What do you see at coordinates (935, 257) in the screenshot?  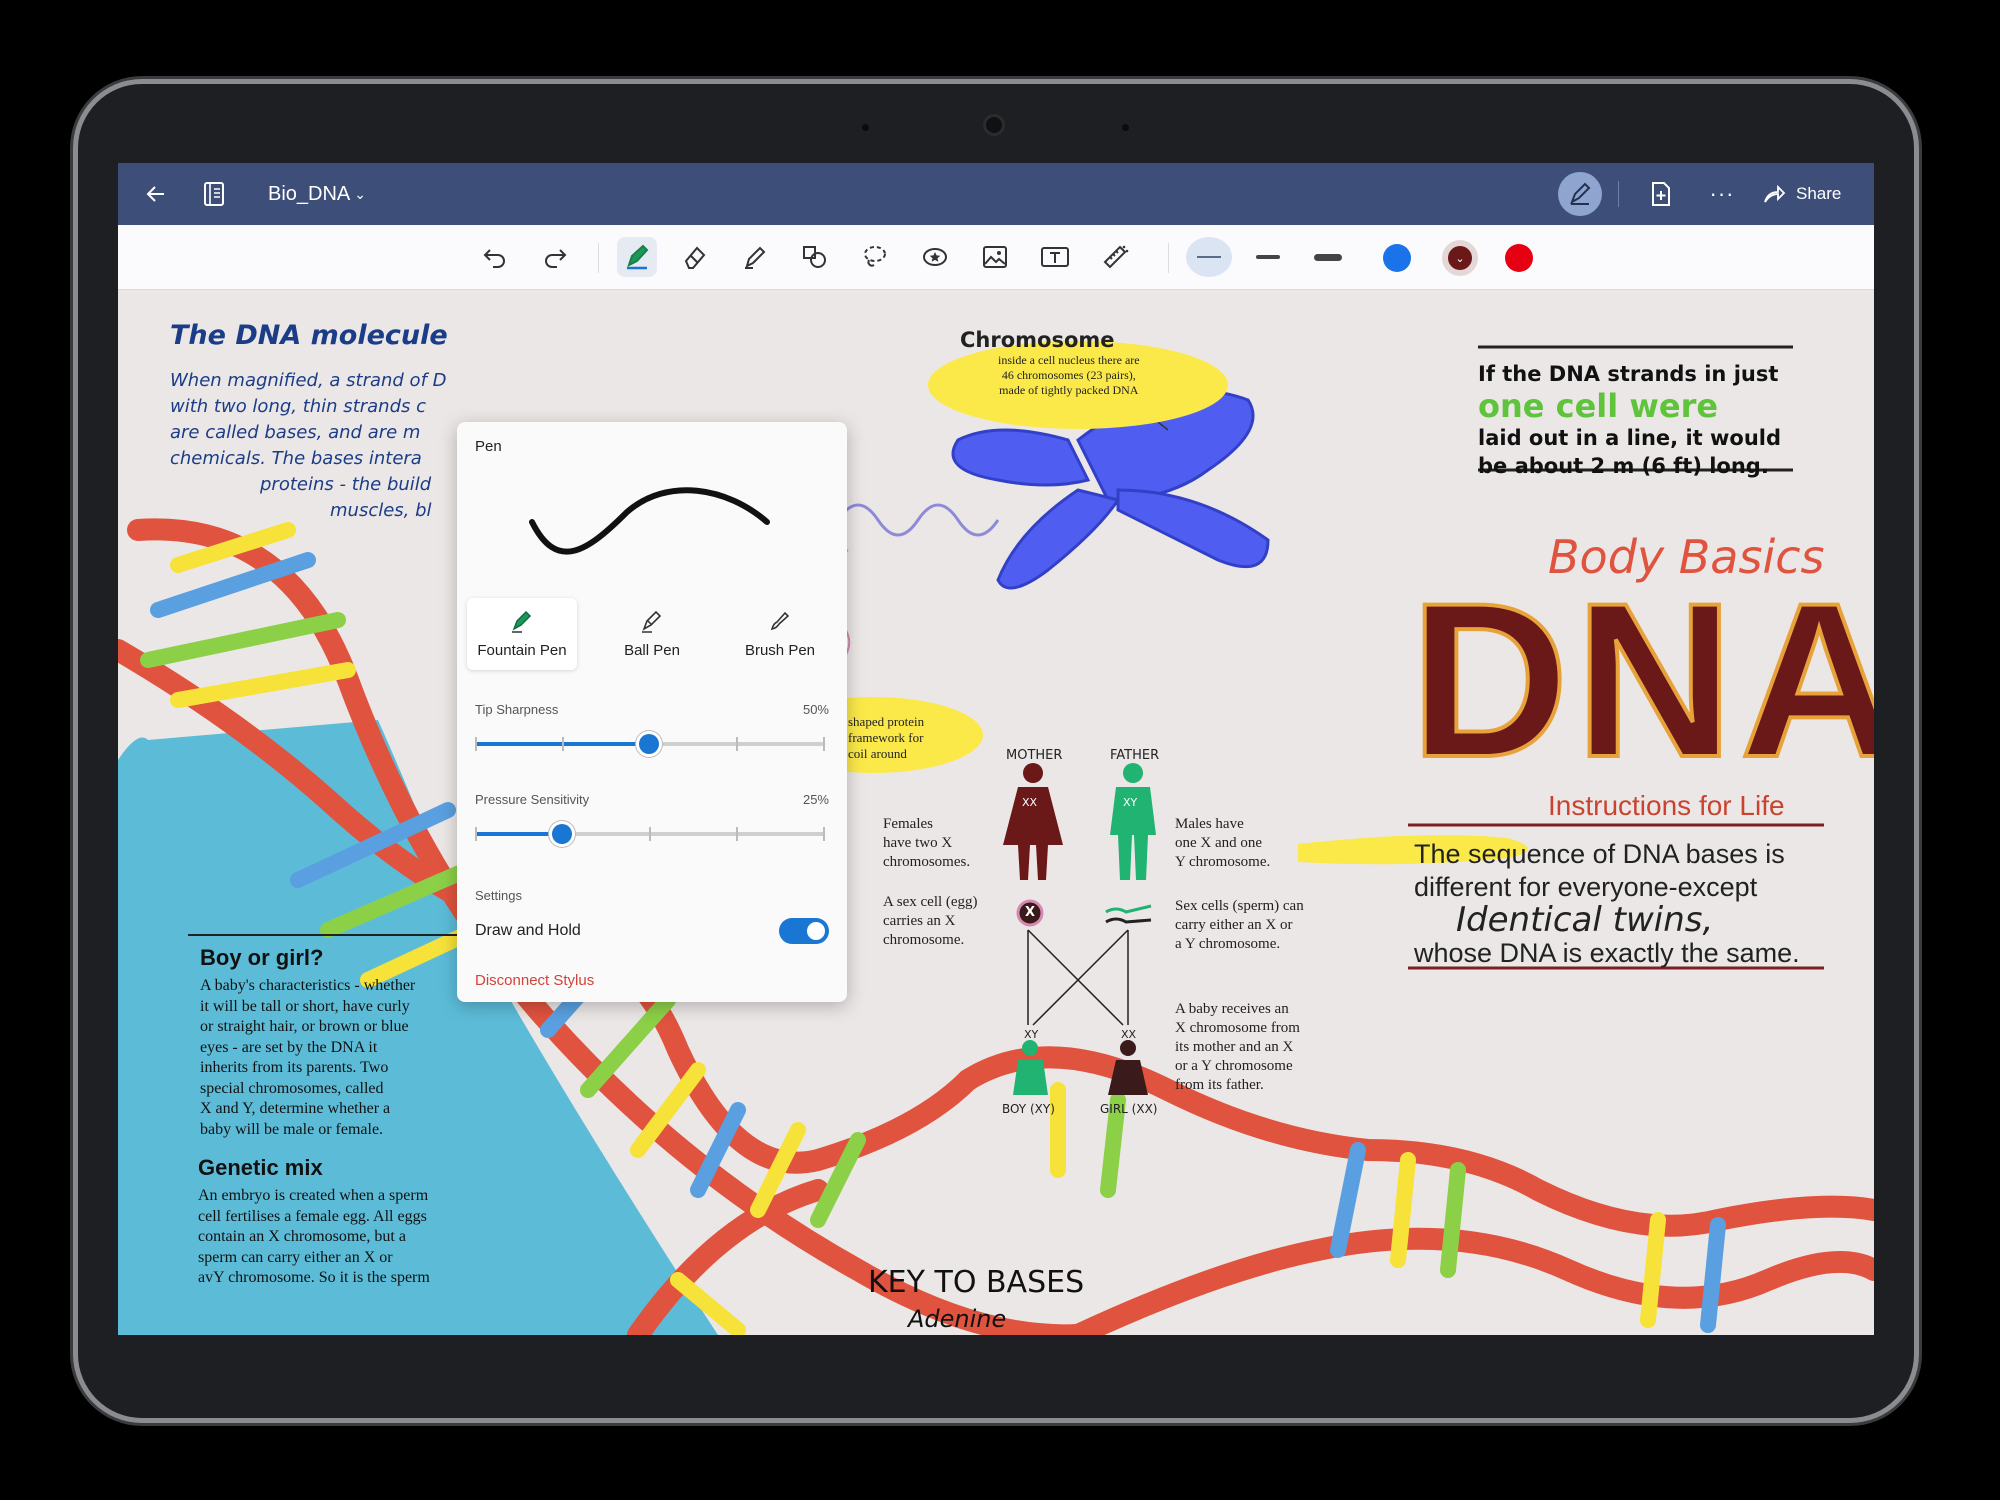 I see `sticker-icon` at bounding box center [935, 257].